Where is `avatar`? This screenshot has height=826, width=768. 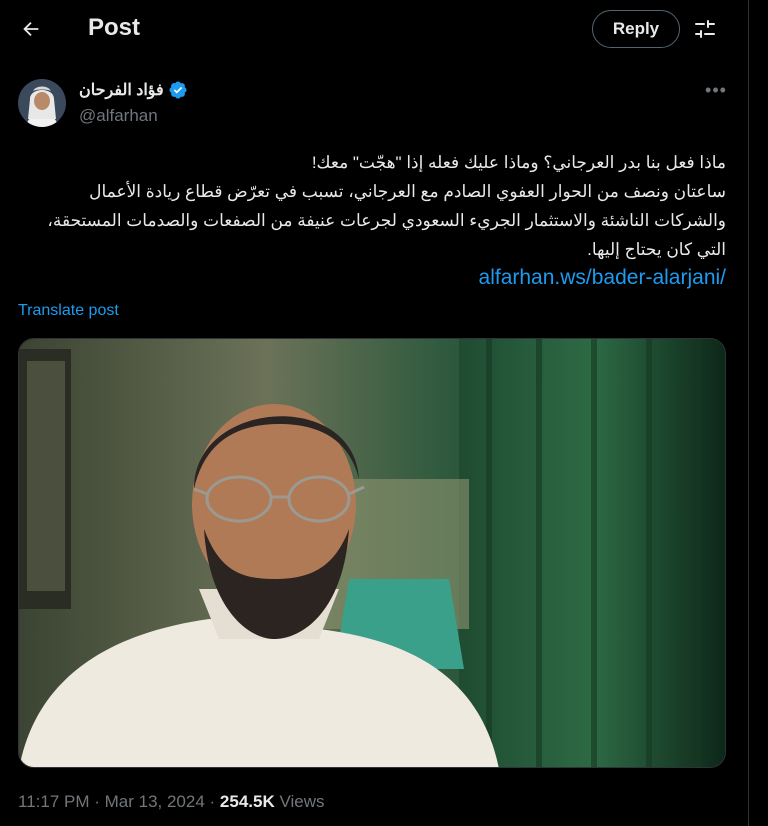
avatar is located at coordinates (42, 103).